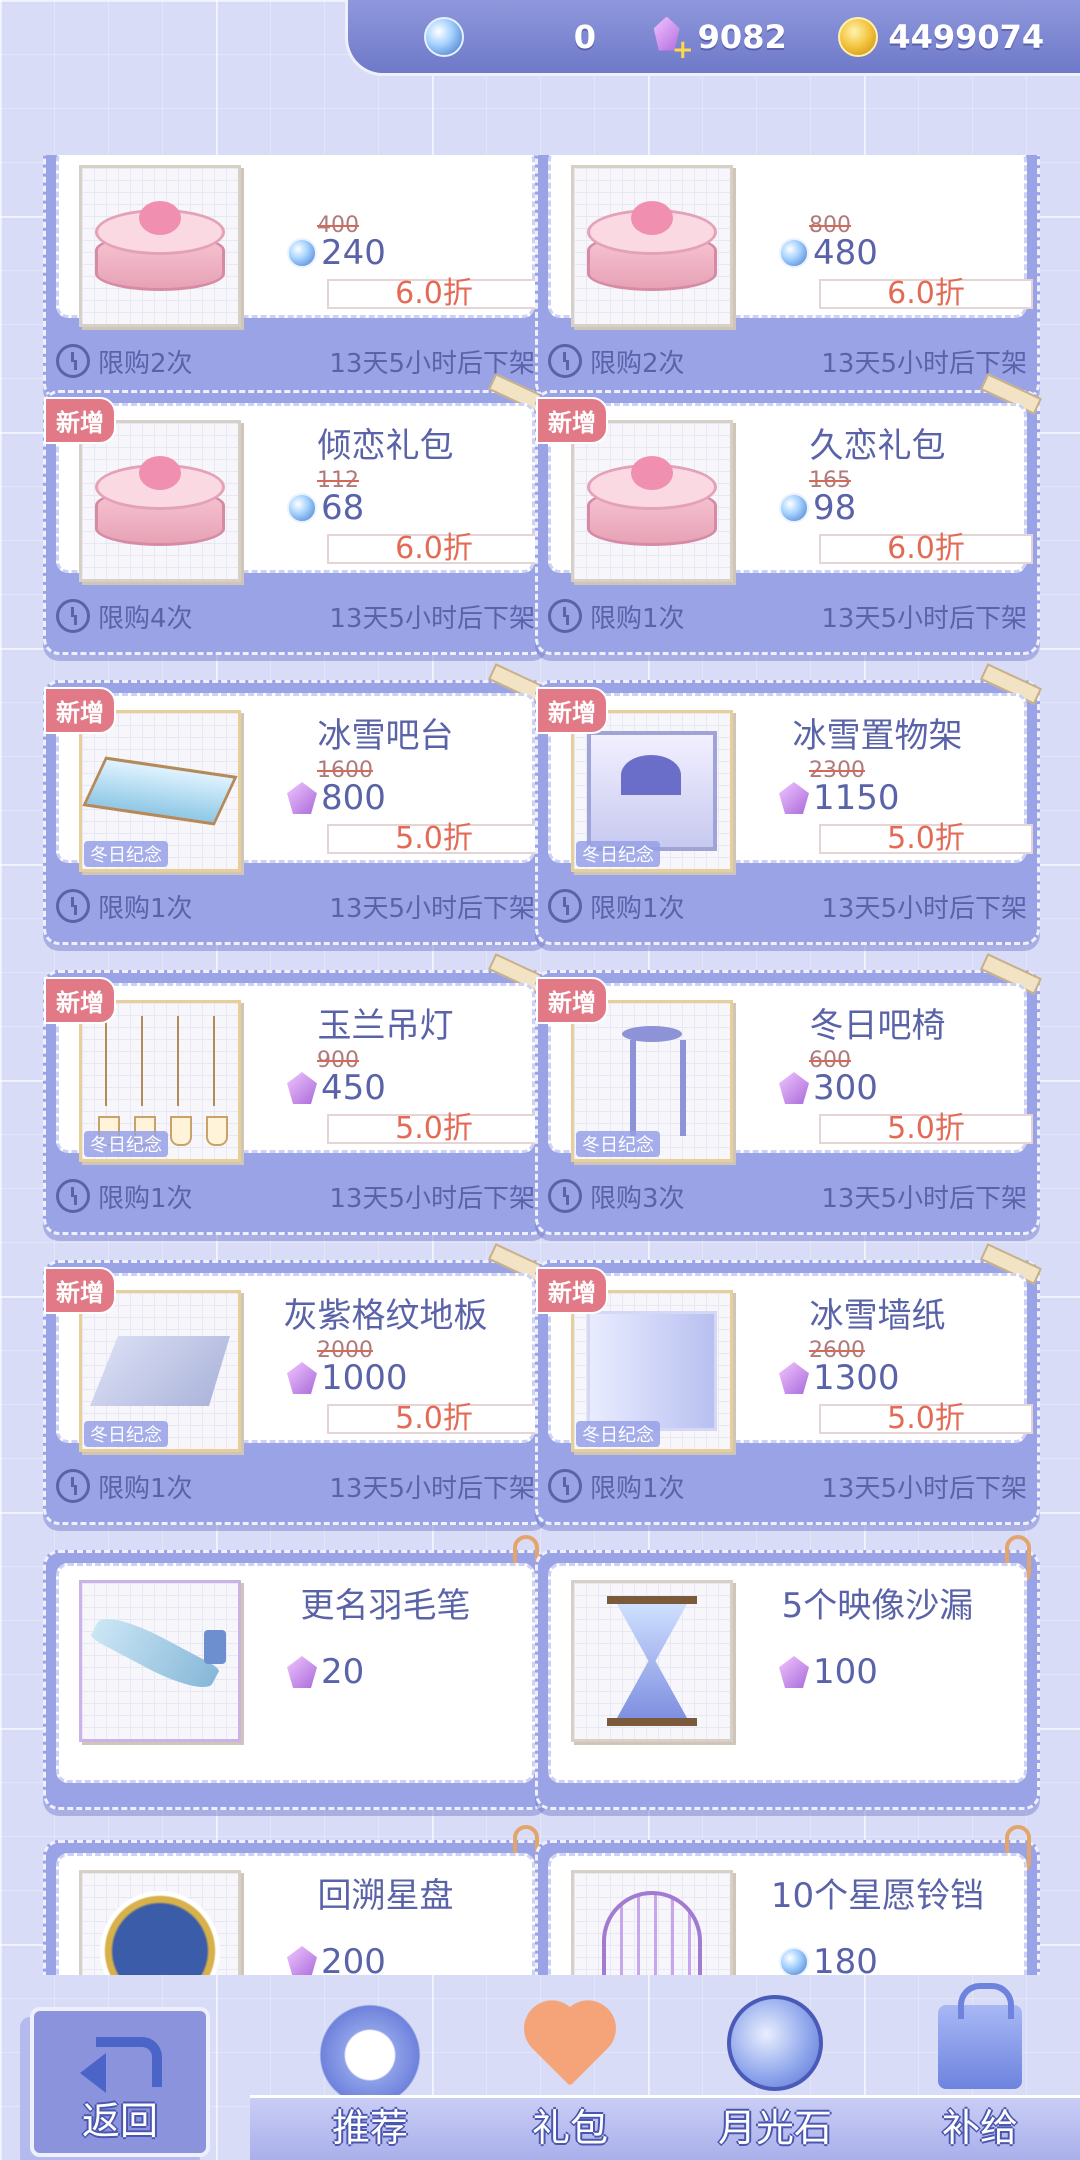  I want to click on item-panel: 倾恋礼包 112 68 6.0折, so click(298, 492).